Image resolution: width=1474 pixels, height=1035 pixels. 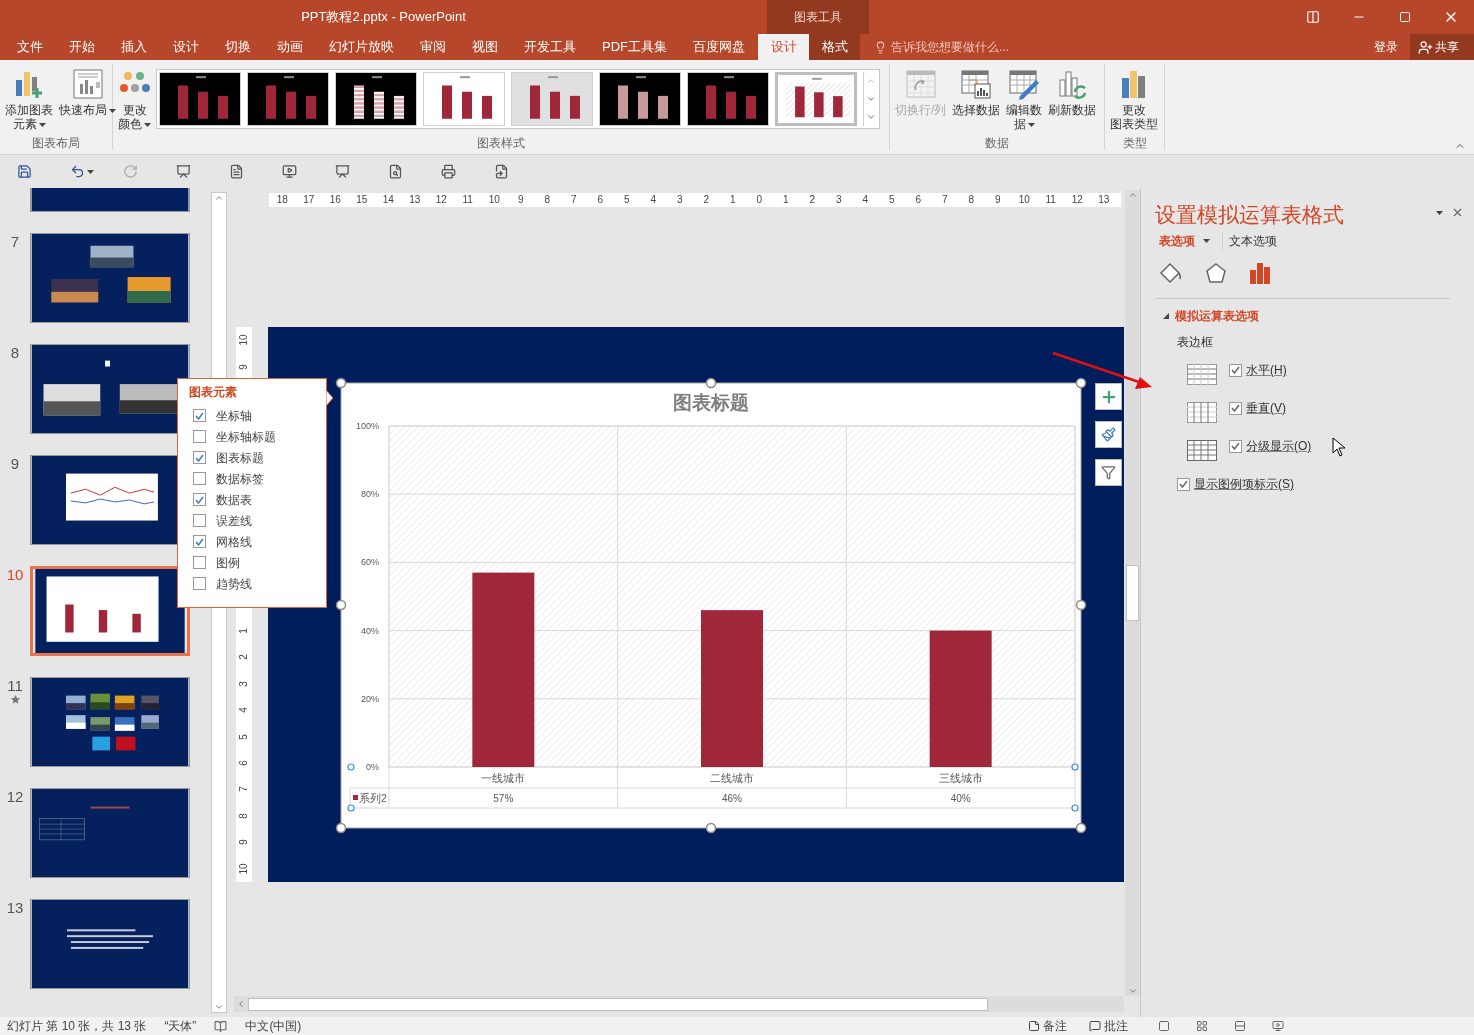 What do you see at coordinates (1279, 446) in the screenshot?
I see `checkbox-label: 分级显示(O)` at bounding box center [1279, 446].